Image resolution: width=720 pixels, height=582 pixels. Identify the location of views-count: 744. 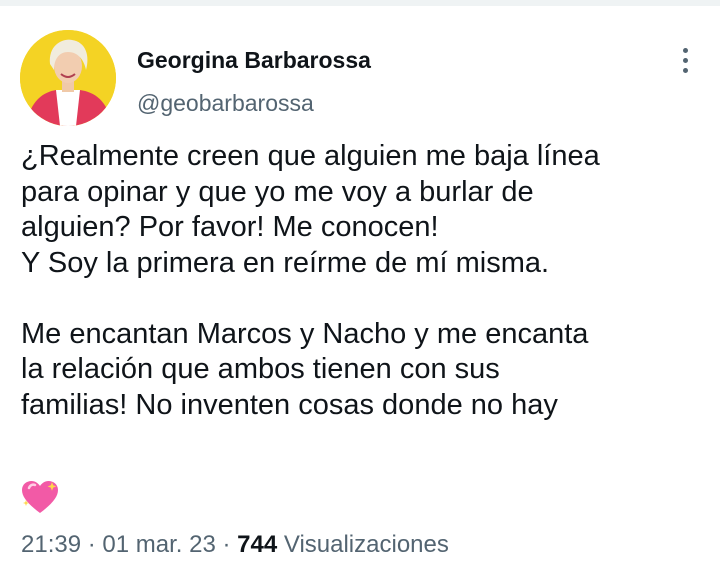
(257, 544).